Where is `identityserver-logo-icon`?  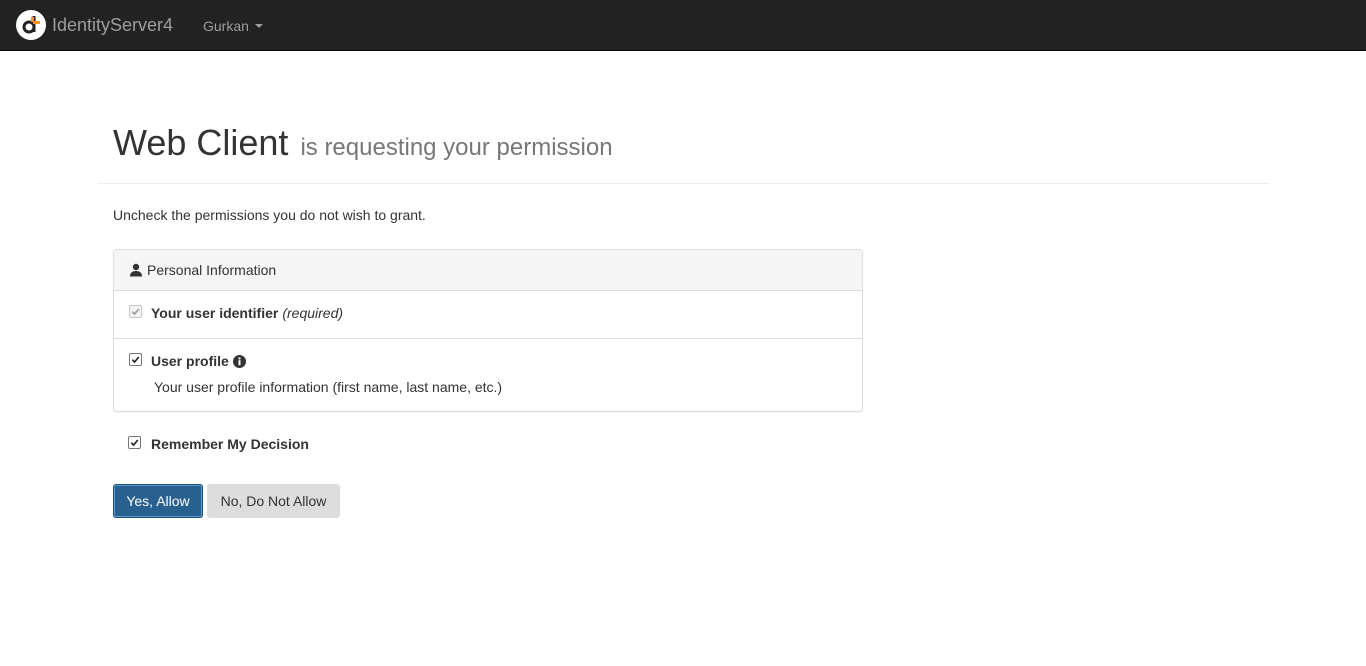 identityserver-logo-icon is located at coordinates (31, 25).